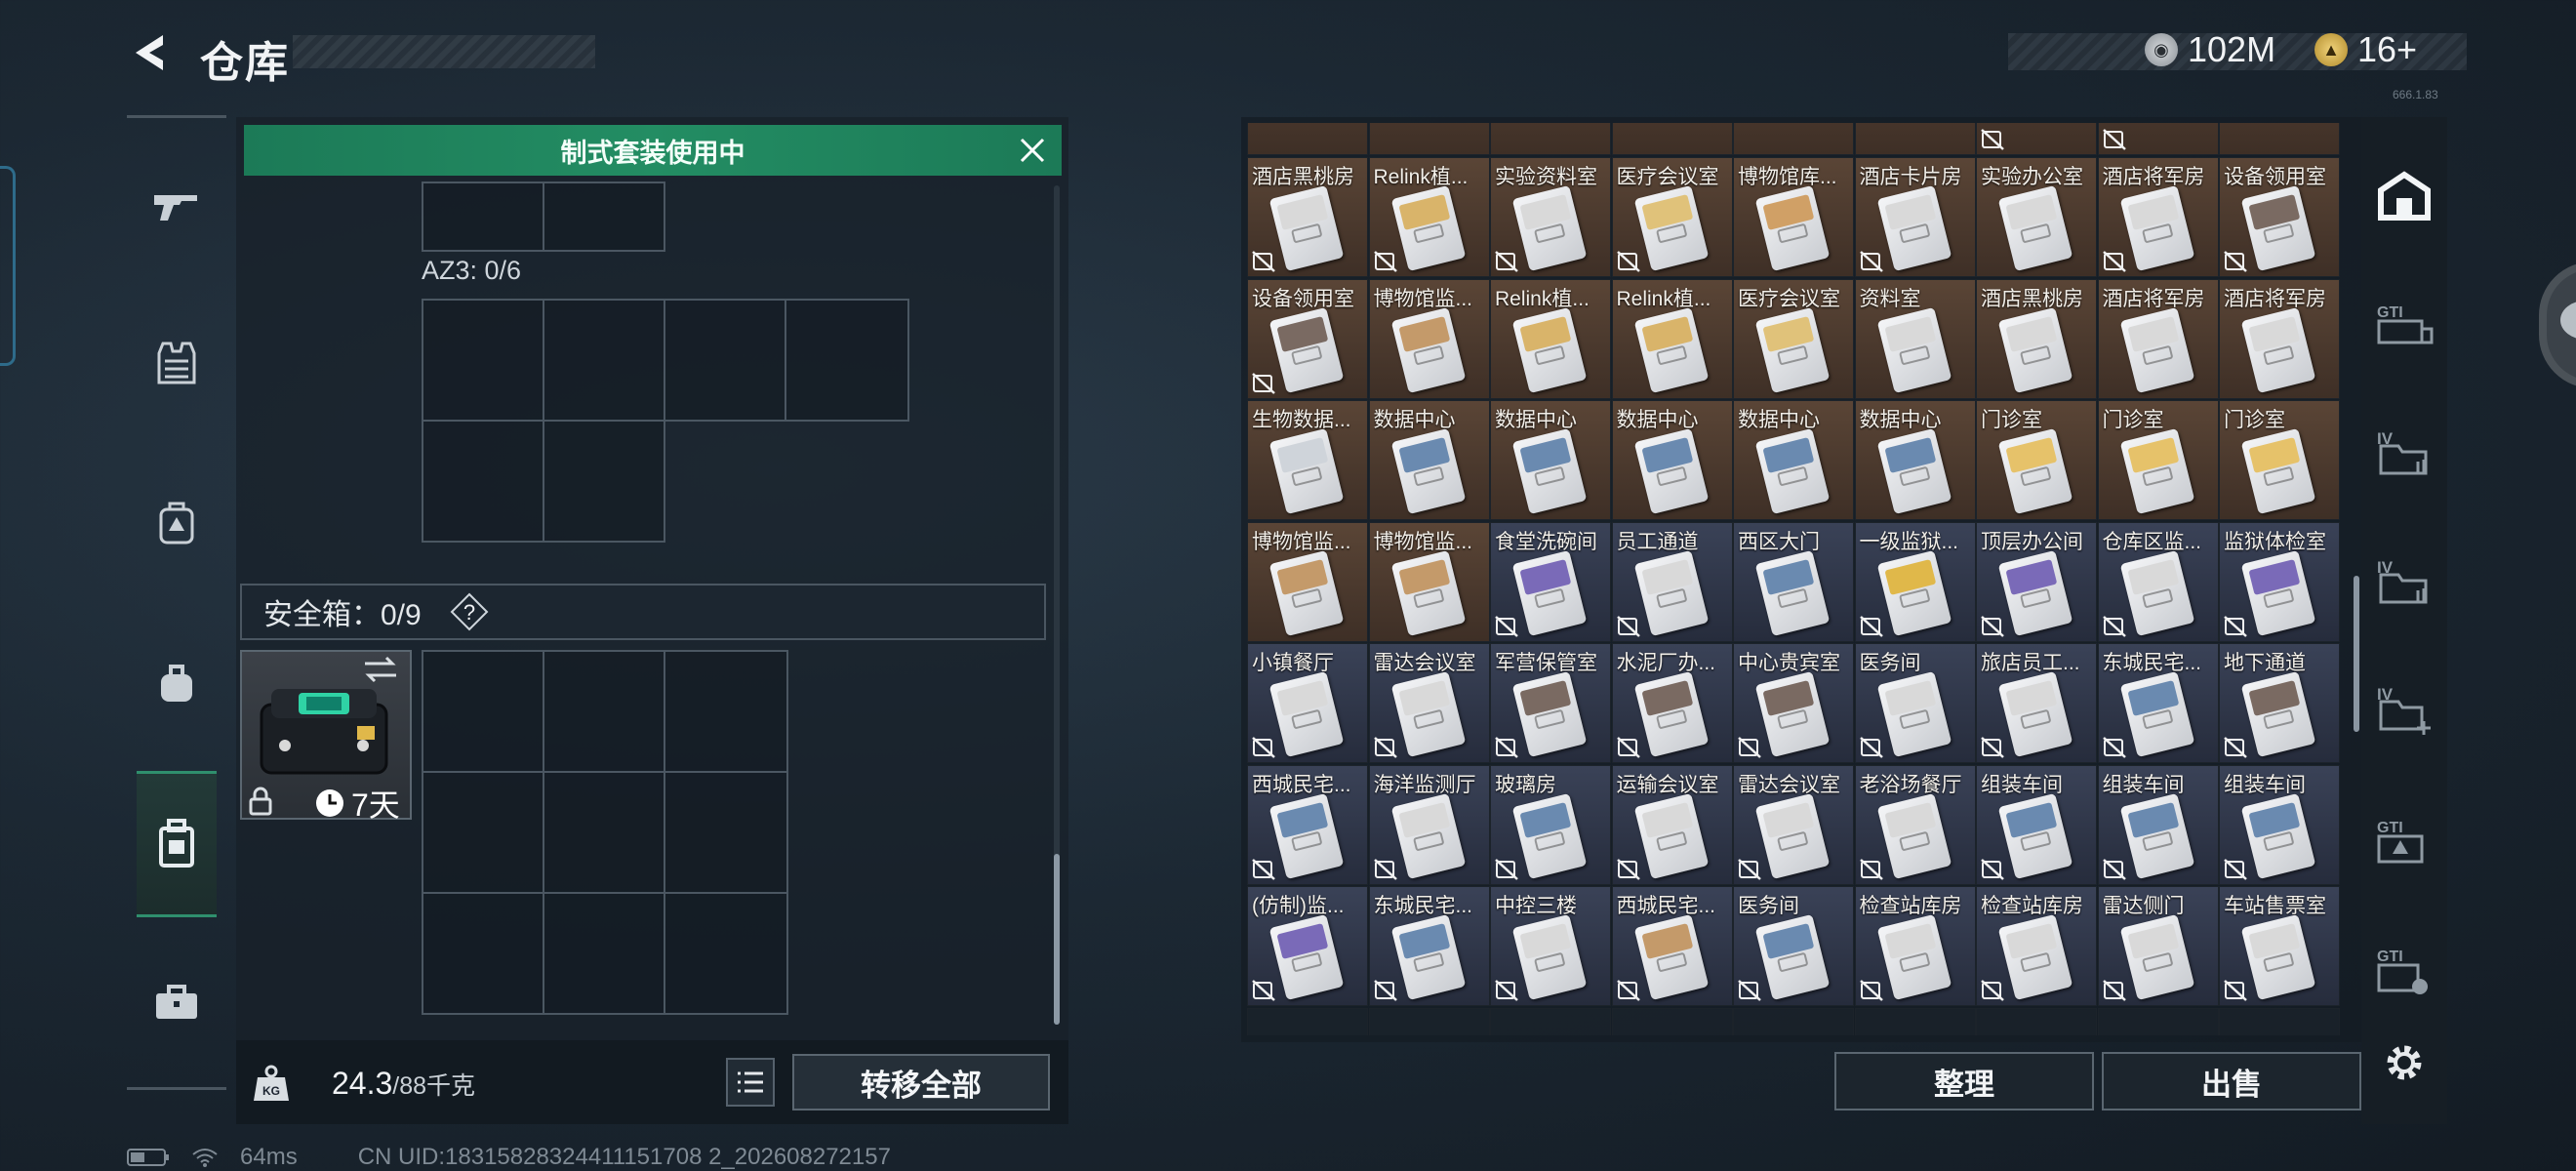  Describe the element at coordinates (177, 206) in the screenshot. I see `rail-weapon` at that location.